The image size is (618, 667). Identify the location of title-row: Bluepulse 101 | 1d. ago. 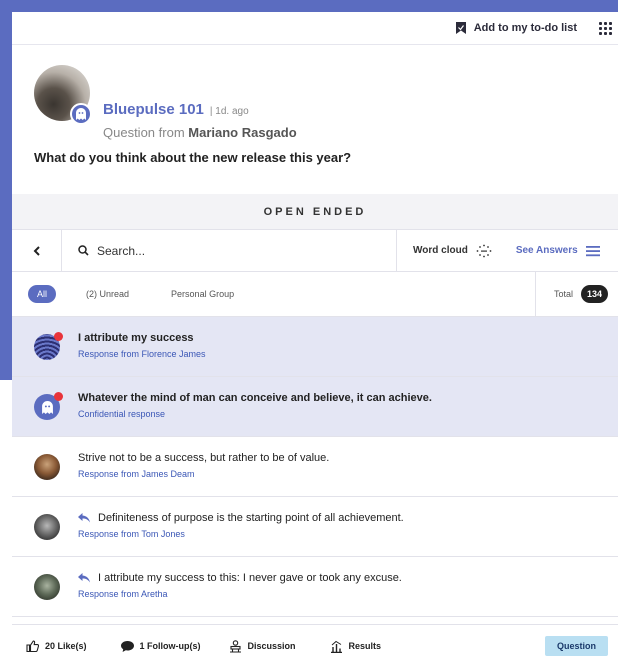
(176, 109).